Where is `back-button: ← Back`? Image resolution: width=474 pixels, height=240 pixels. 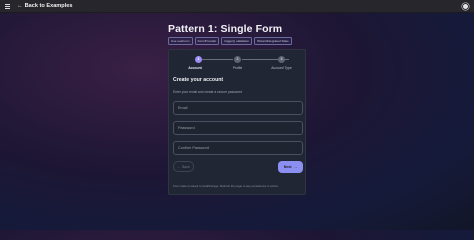
back-button: ← Back is located at coordinates (183, 166).